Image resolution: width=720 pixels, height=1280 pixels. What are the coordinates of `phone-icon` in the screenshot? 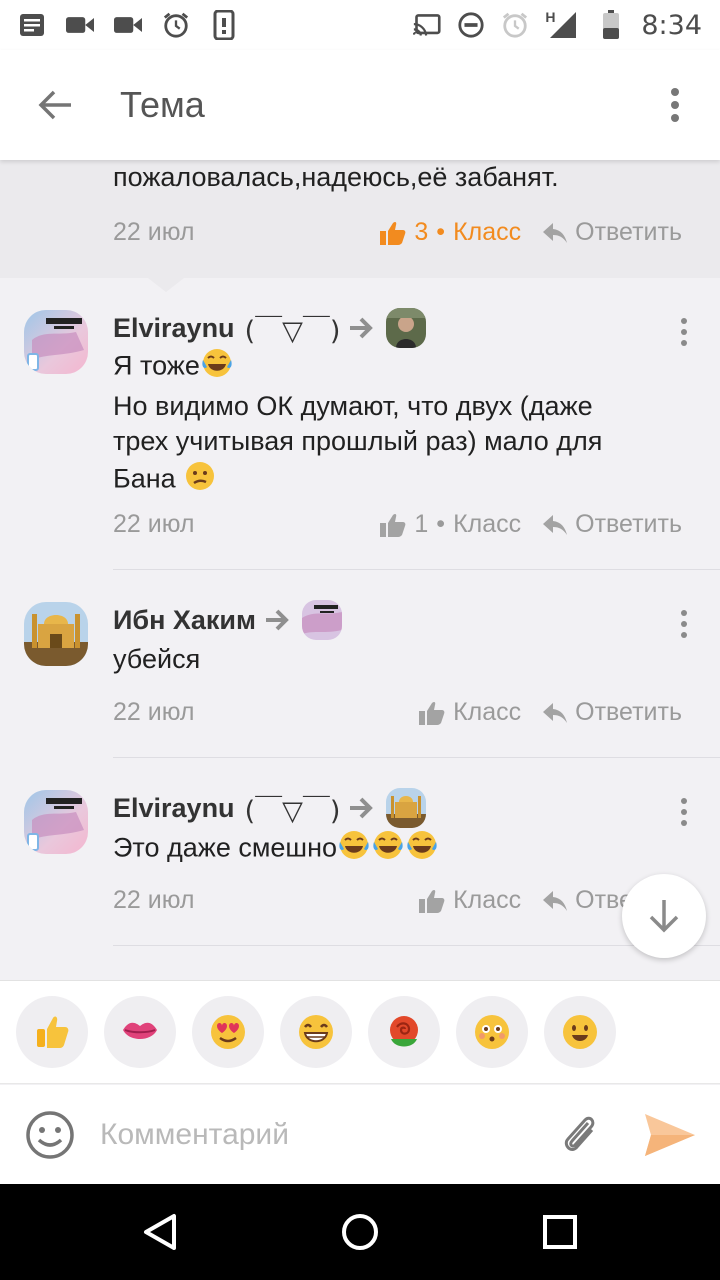 It's located at (224, 25).